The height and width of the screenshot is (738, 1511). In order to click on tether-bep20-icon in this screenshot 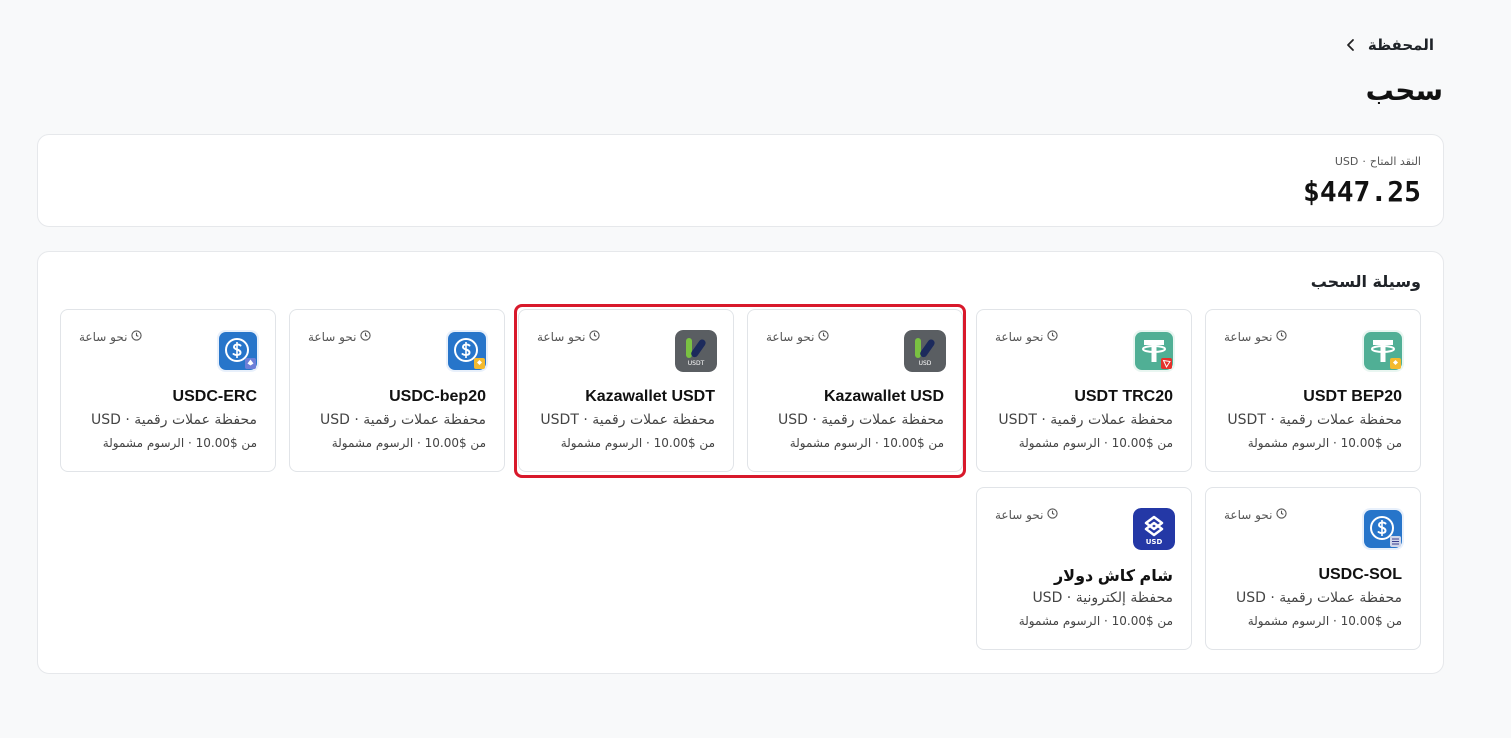, I will do `click(1383, 351)`.